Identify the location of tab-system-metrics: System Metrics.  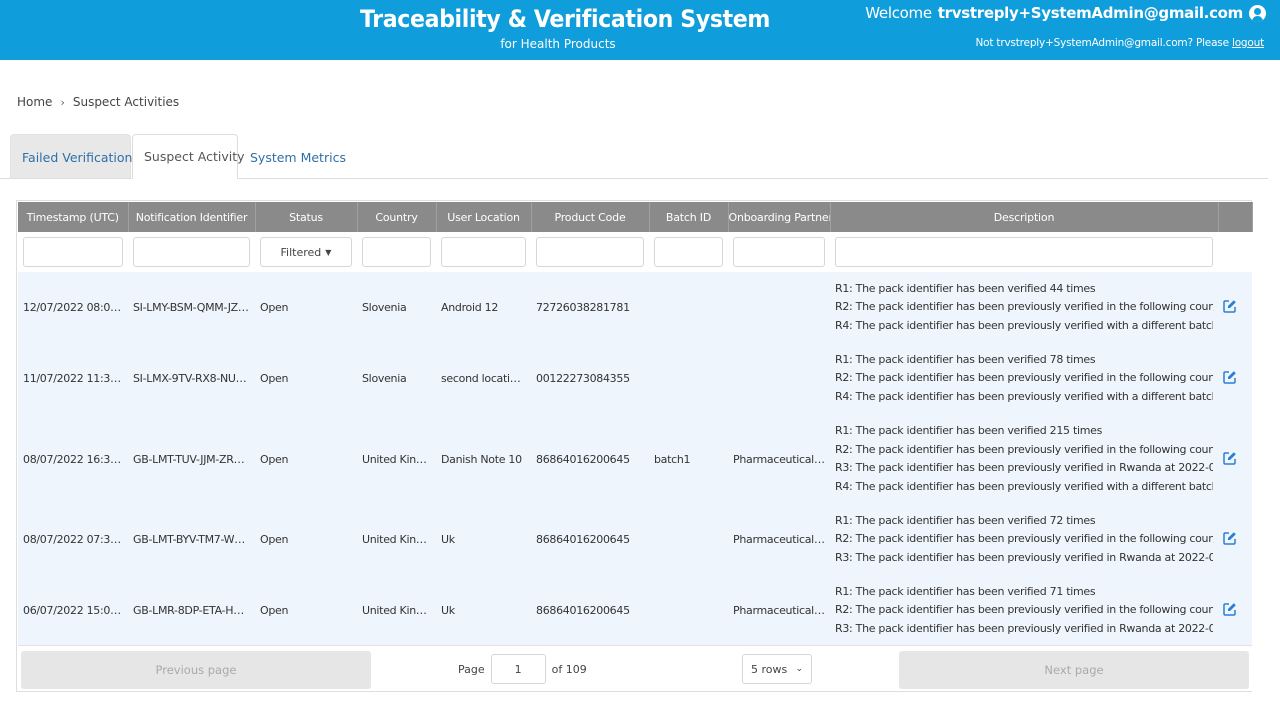
(292, 156).